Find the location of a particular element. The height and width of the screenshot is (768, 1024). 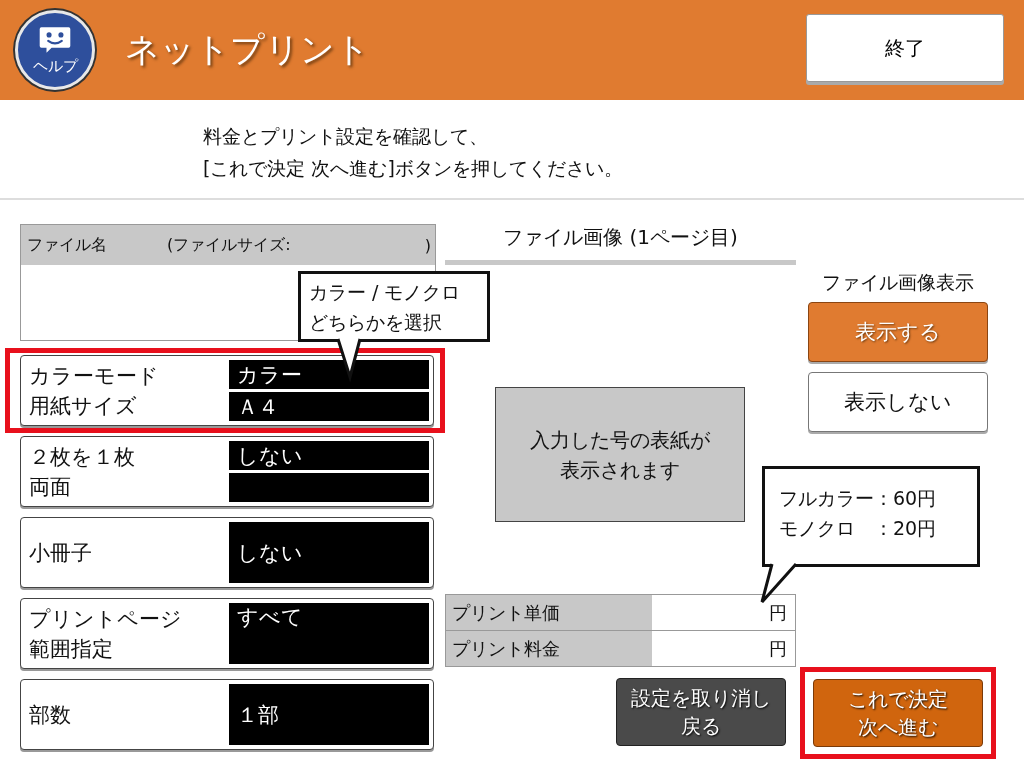

price-label: プリント料金 is located at coordinates (549, 648).